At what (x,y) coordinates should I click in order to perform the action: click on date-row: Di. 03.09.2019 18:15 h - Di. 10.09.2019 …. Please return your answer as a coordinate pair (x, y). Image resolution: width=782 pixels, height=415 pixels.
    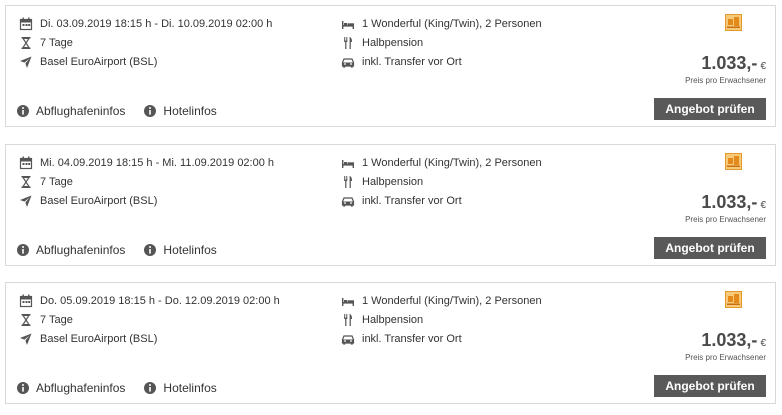
    Looking at the image, I should click on (145, 24).